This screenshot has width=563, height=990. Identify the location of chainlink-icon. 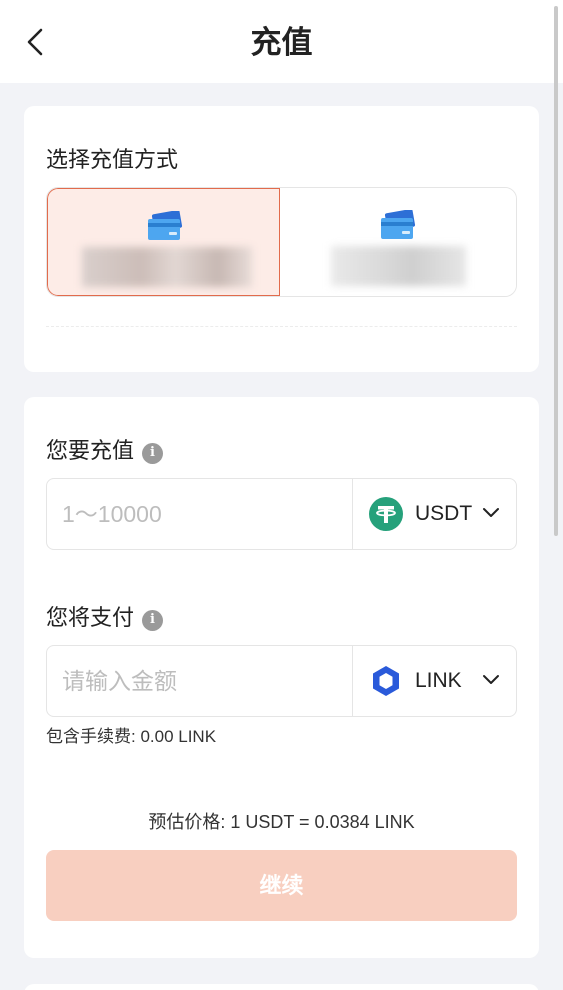
(386, 681).